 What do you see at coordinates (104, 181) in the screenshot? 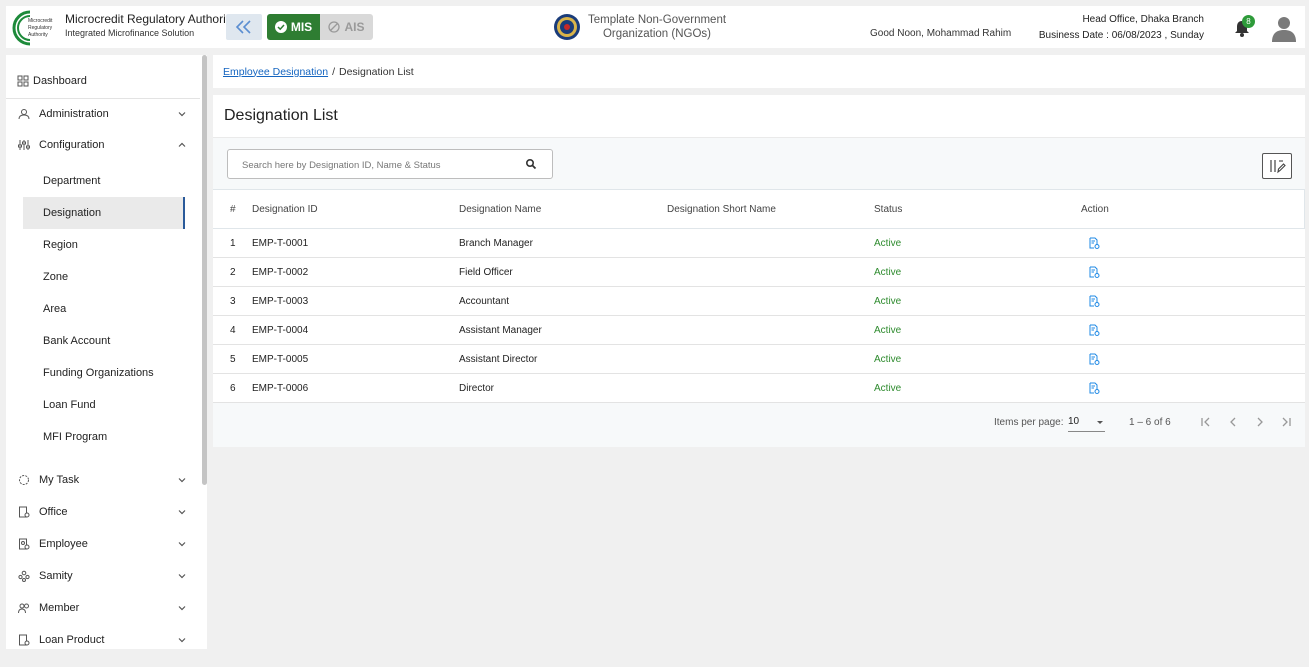
I see `sidebar-subitem-department: Department` at bounding box center [104, 181].